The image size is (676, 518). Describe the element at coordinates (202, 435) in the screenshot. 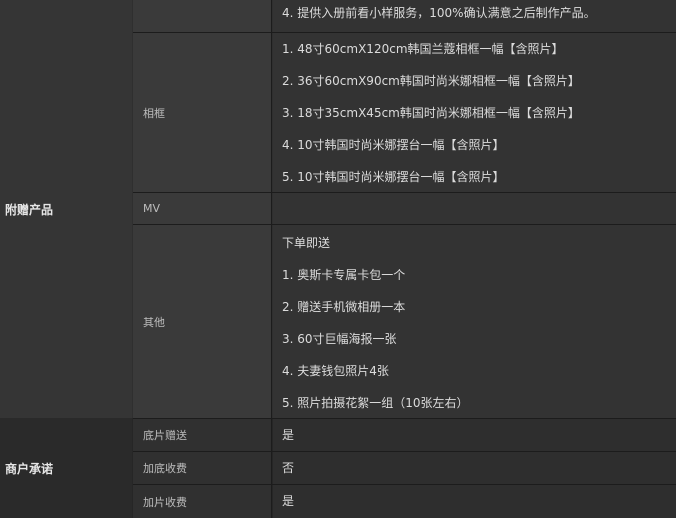

I see `promise-label: 底片赠送` at that location.